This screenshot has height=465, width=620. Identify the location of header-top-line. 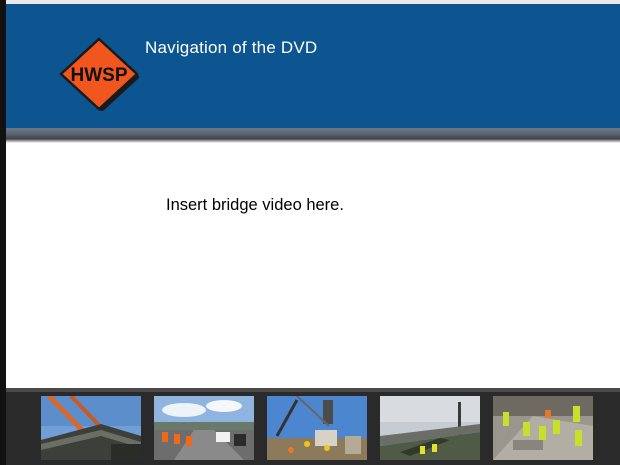
(313, 2).